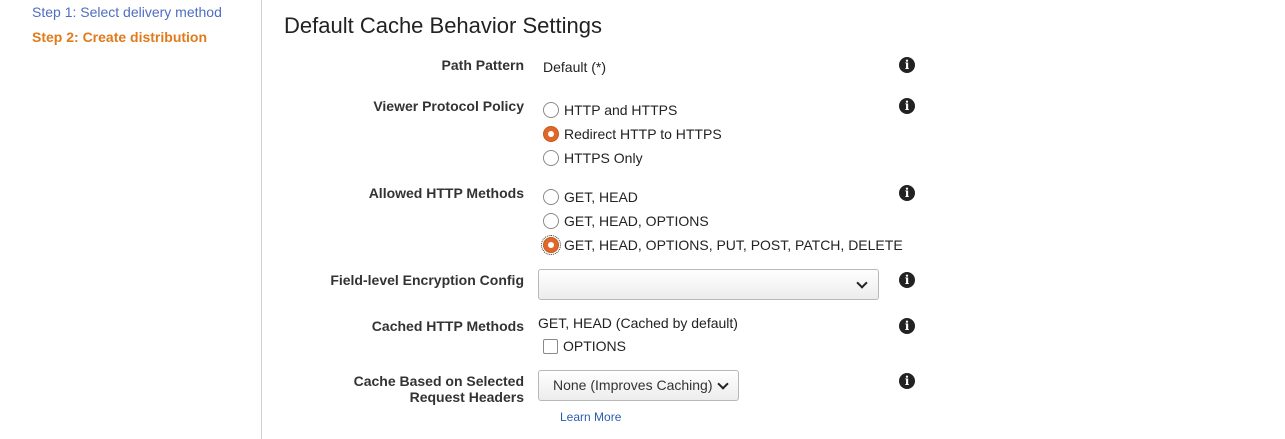  I want to click on fle-config-select, so click(708, 284).